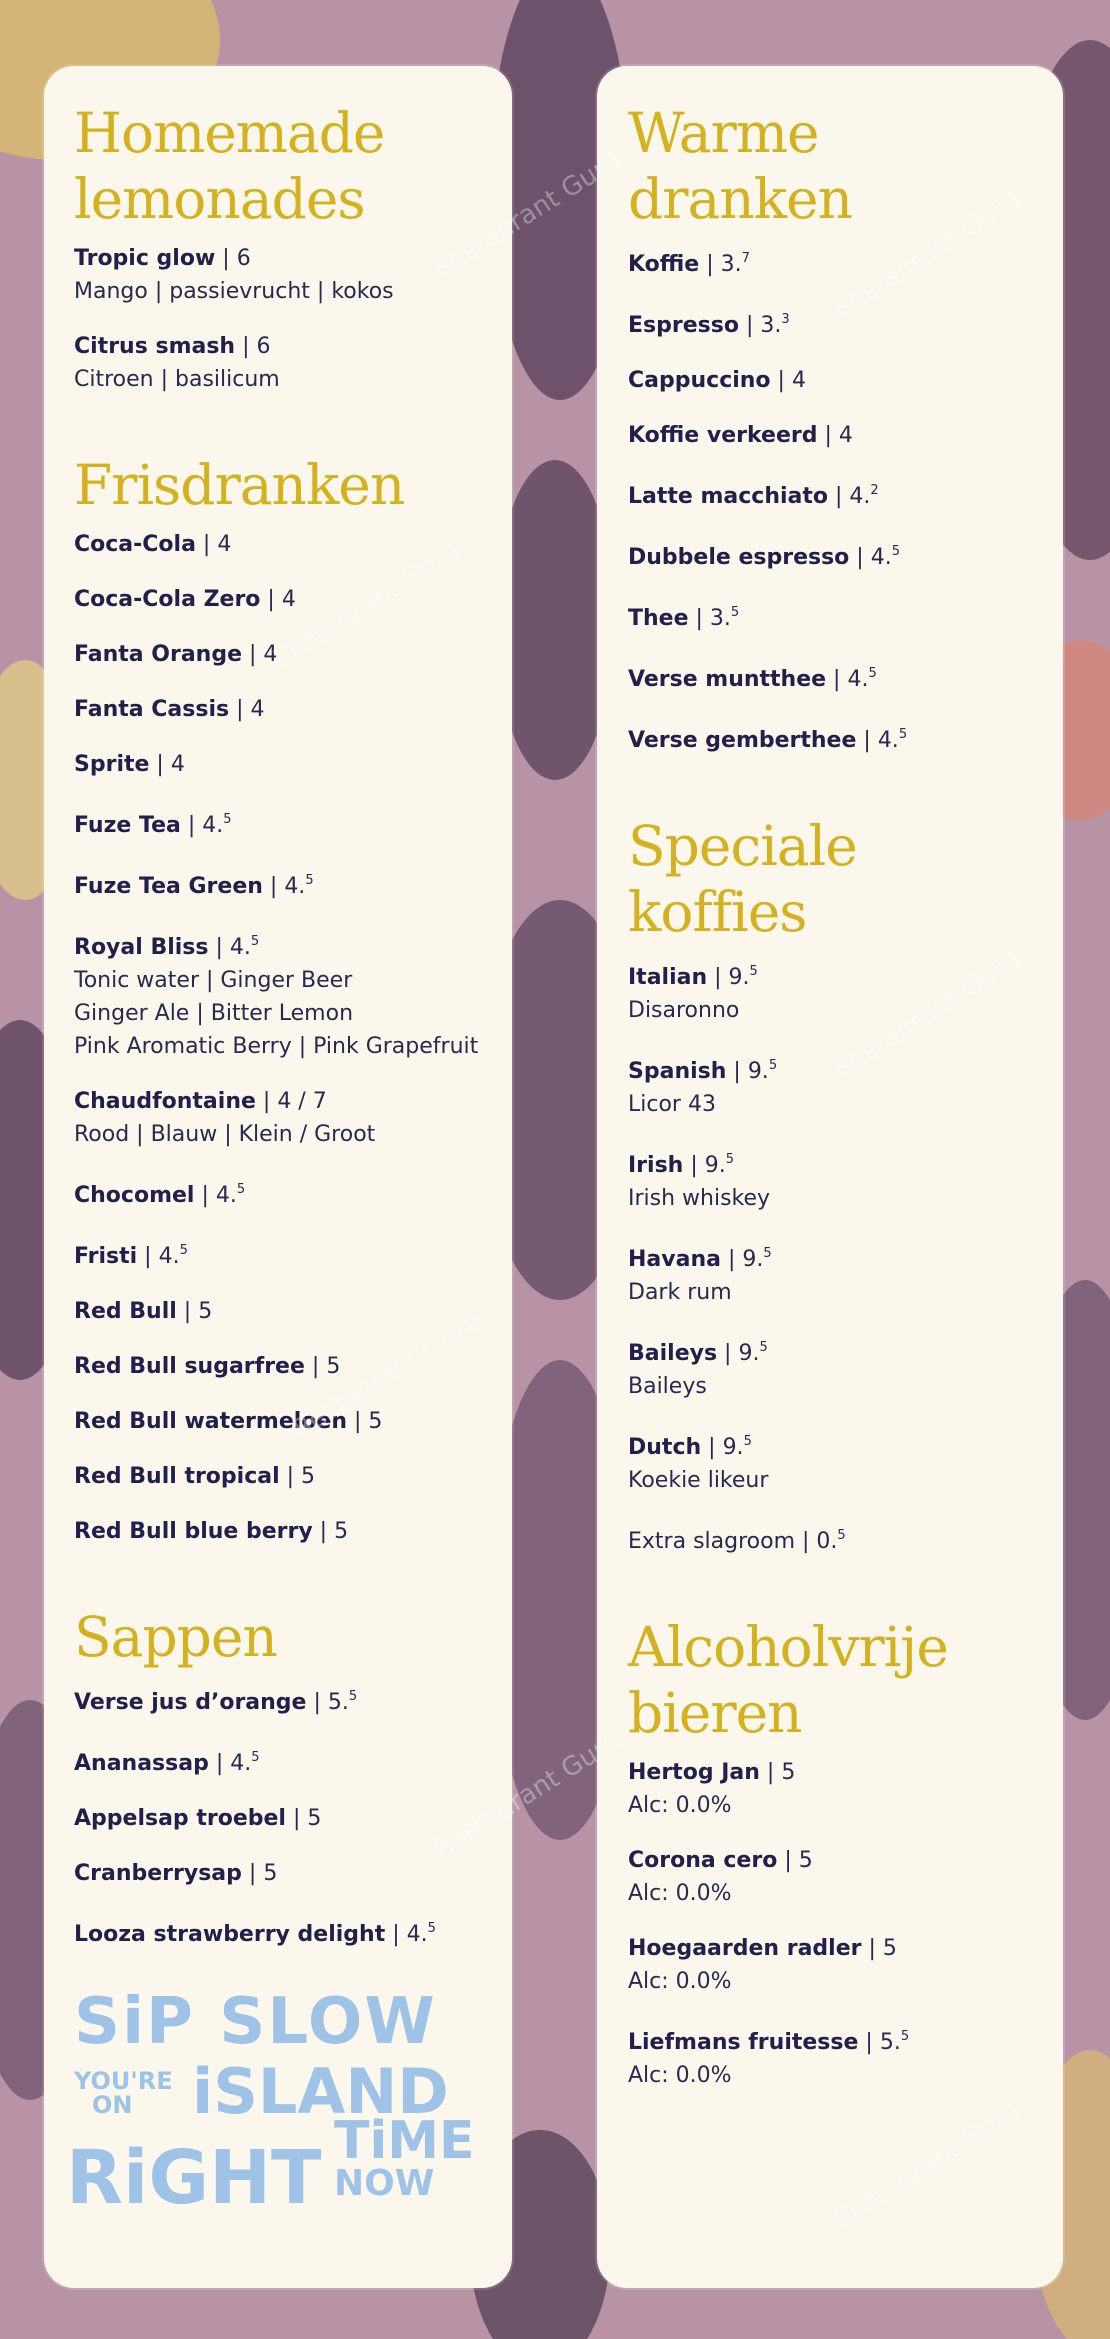 Image resolution: width=1110 pixels, height=2339 pixels. Describe the element at coordinates (785, 319) in the screenshot. I see `item-price-sup: 3` at that location.